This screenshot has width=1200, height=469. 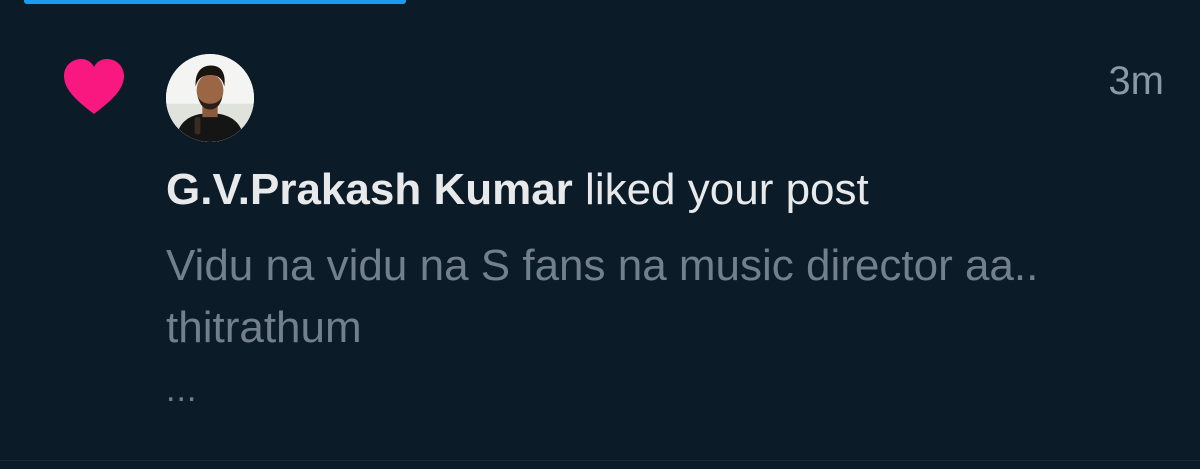 I want to click on divider, so click(x=600, y=460).